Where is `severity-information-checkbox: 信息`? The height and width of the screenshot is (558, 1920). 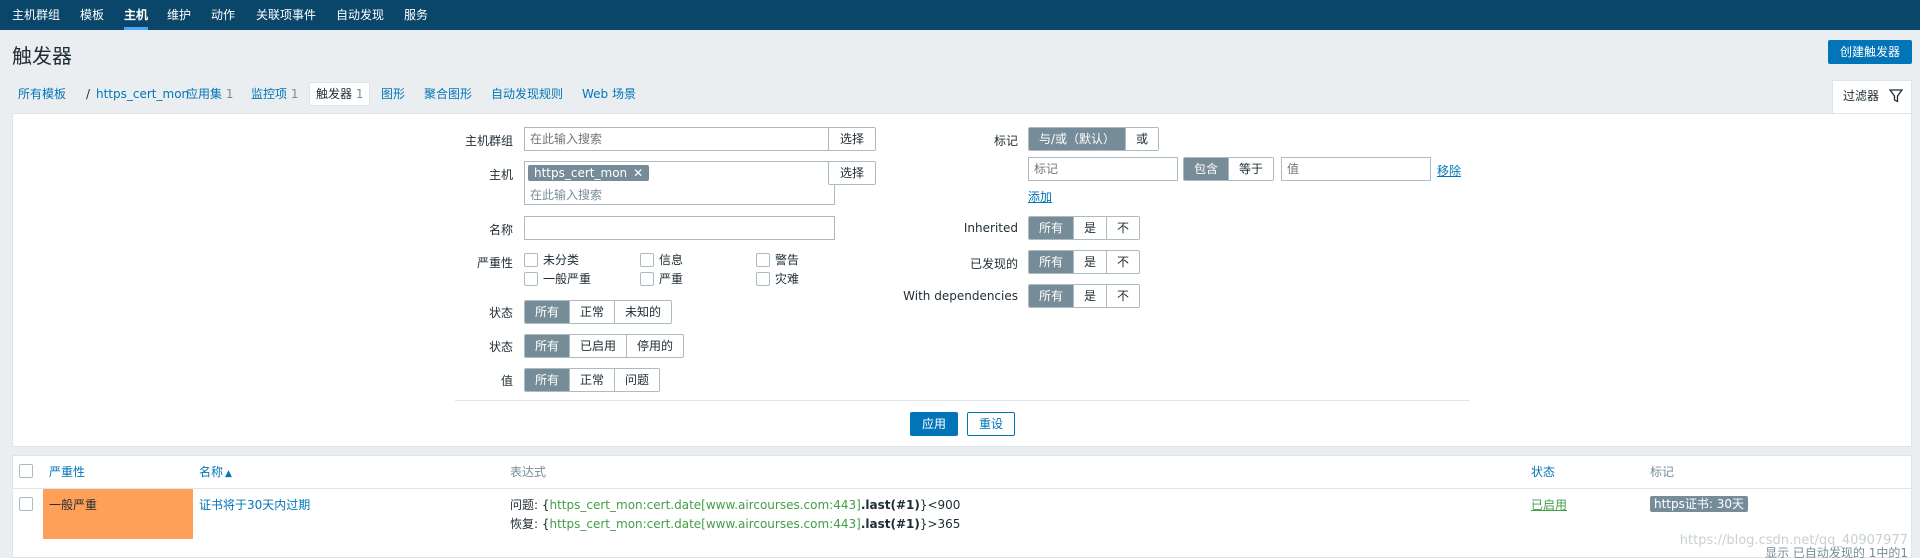
severity-information-checkbox: 信息 is located at coordinates (661, 259).